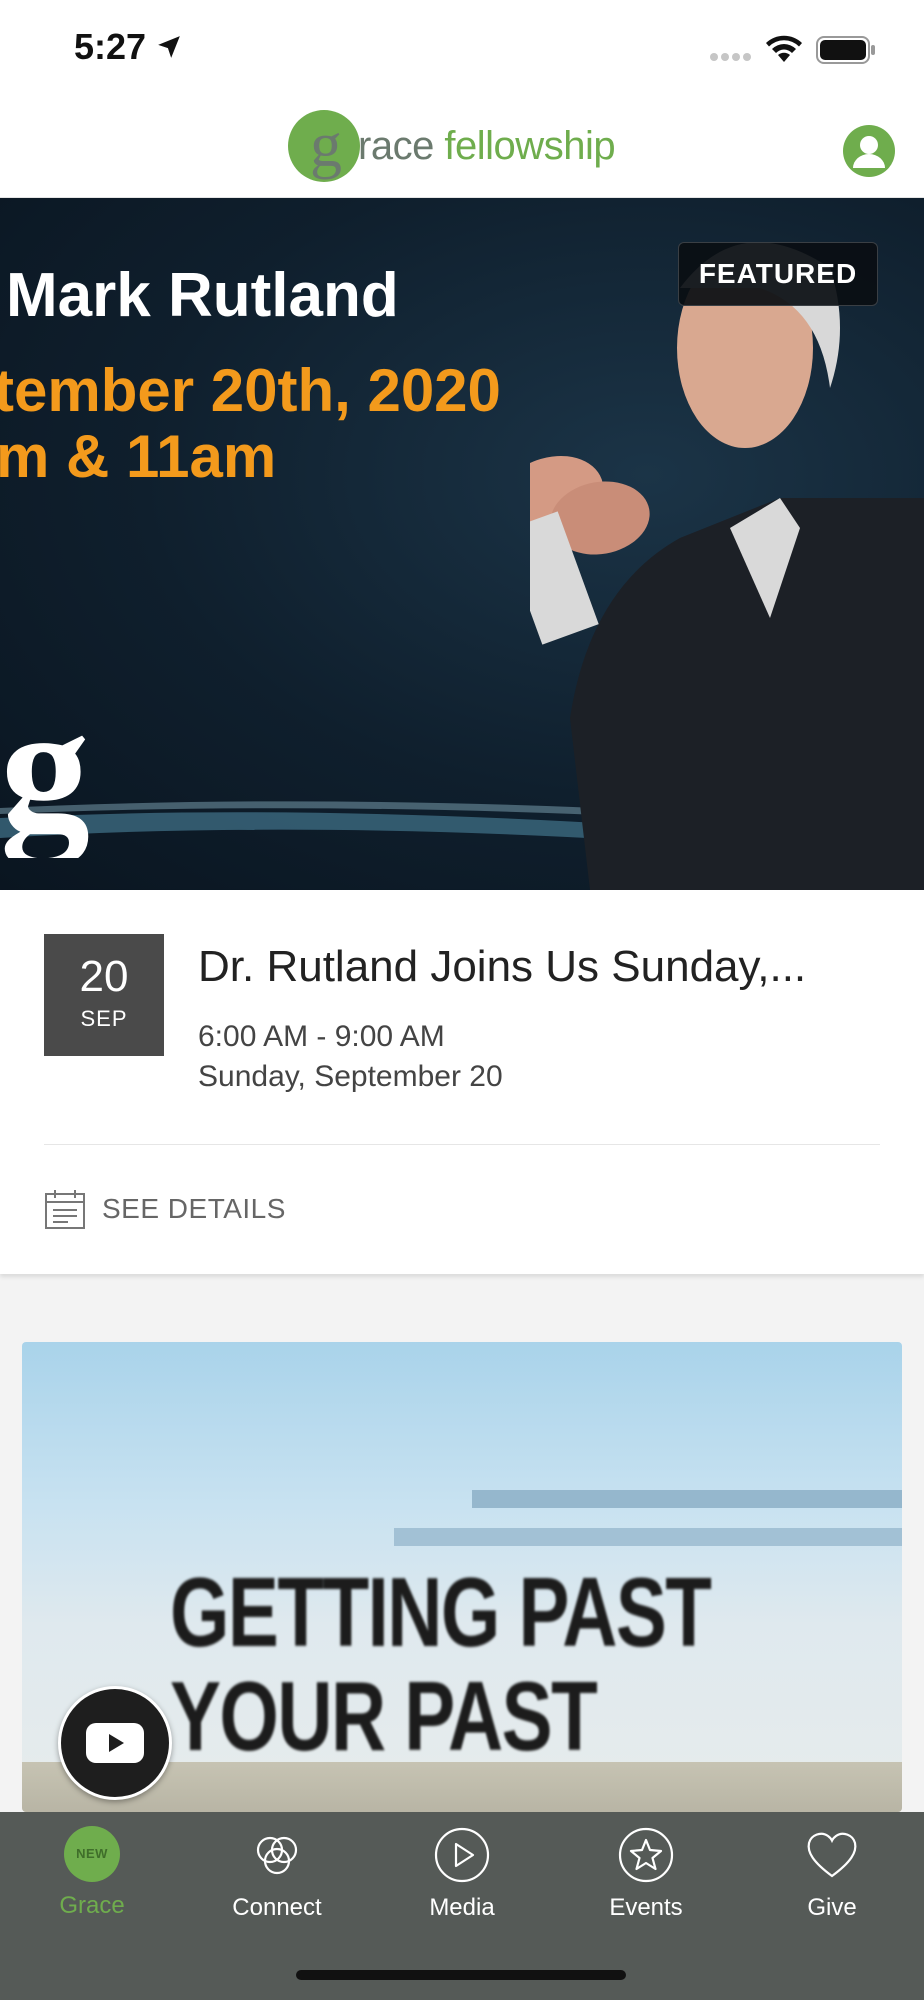 The width and height of the screenshot is (924, 2000). I want to click on date-day: 20, so click(104, 976).